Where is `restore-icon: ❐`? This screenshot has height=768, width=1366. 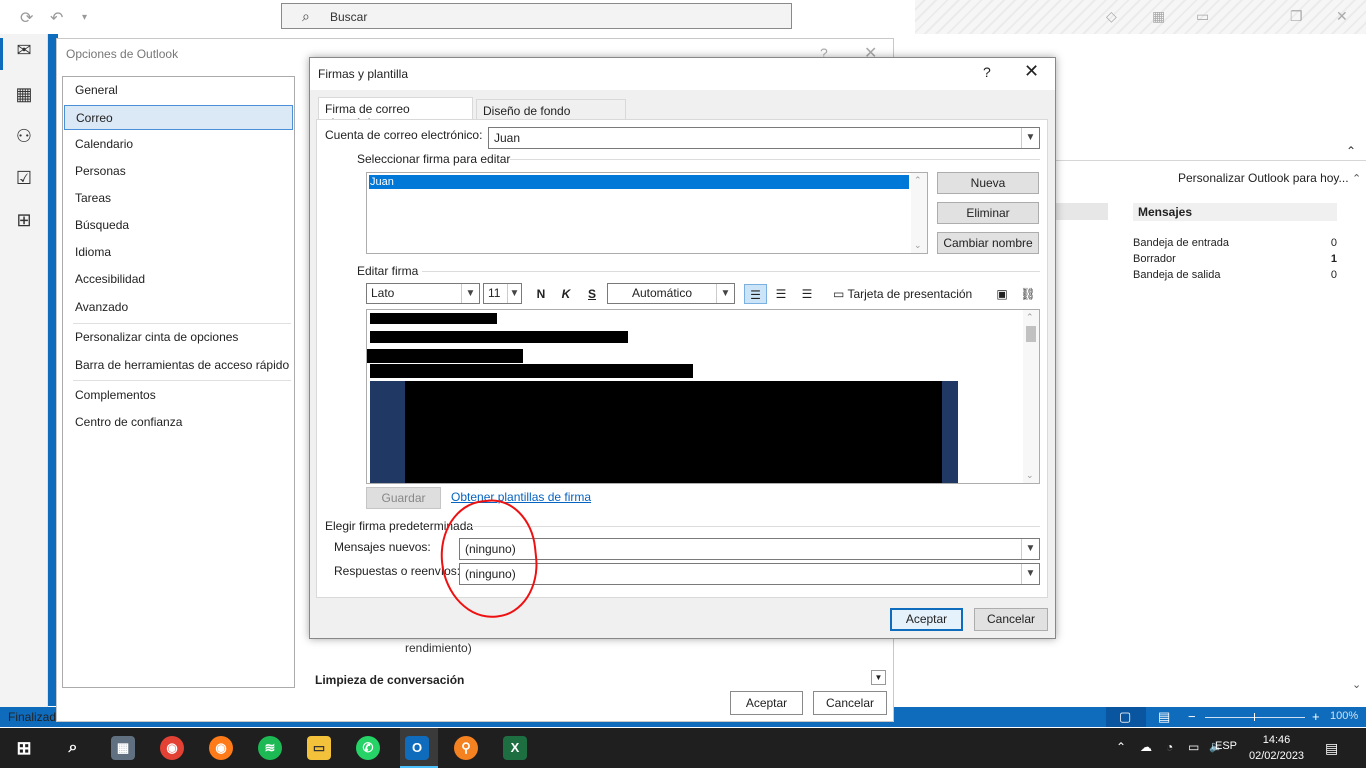
restore-icon: ❐ is located at coordinates (1296, 16).